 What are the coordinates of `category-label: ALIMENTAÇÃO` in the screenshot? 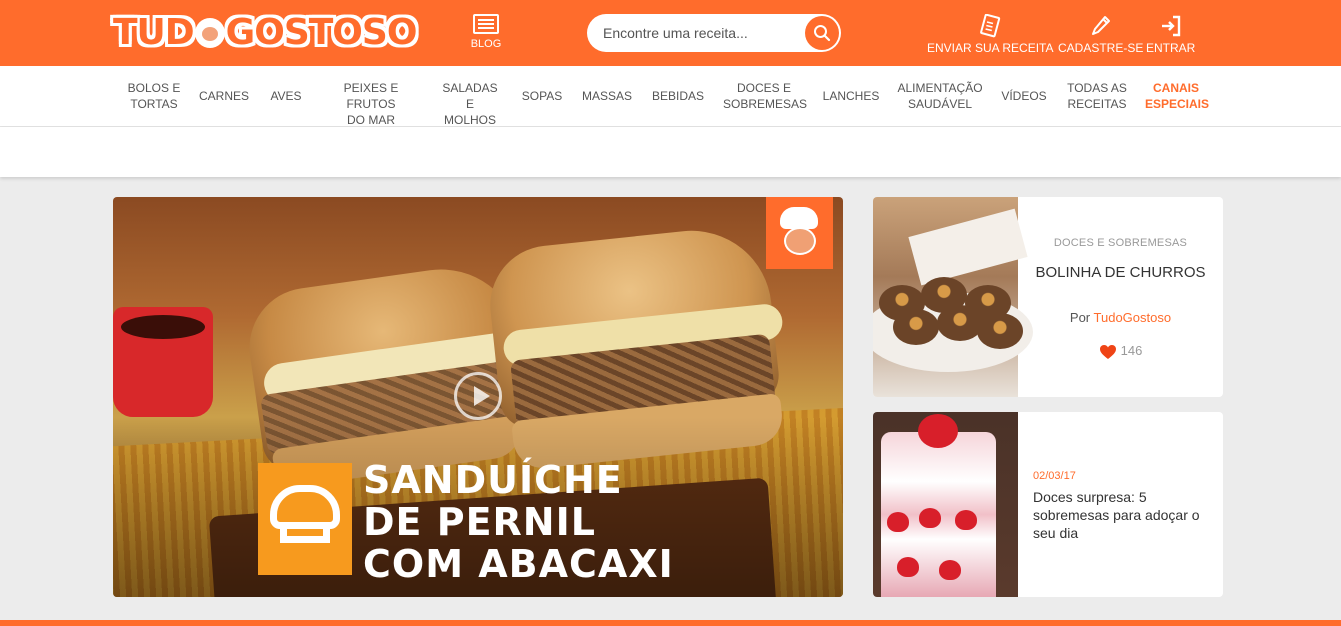 It's located at (940, 88).